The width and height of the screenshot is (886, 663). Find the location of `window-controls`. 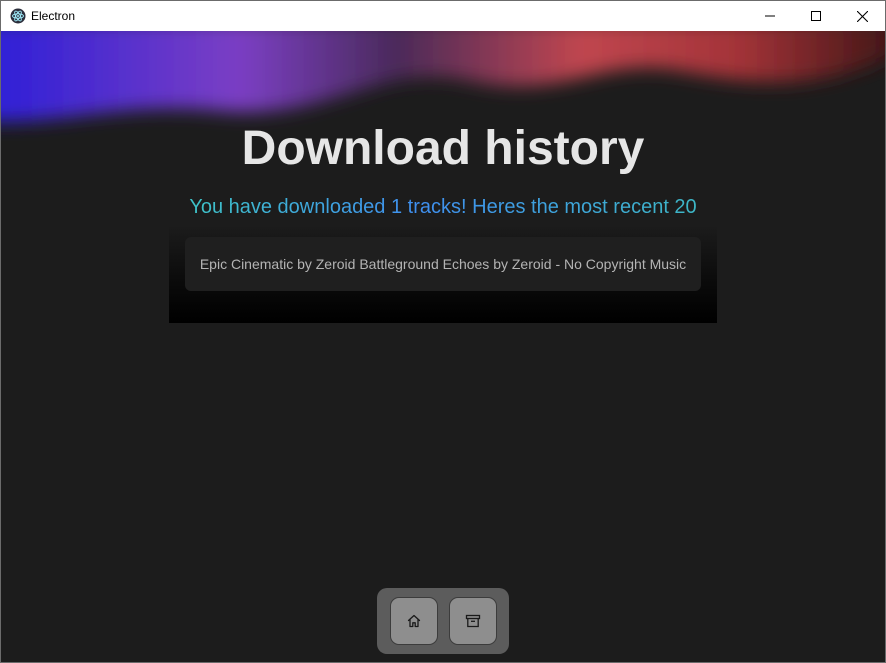

window-controls is located at coordinates (816, 16).